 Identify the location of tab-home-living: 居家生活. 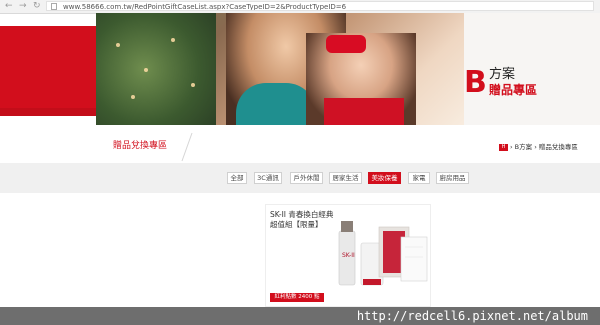
(345, 178).